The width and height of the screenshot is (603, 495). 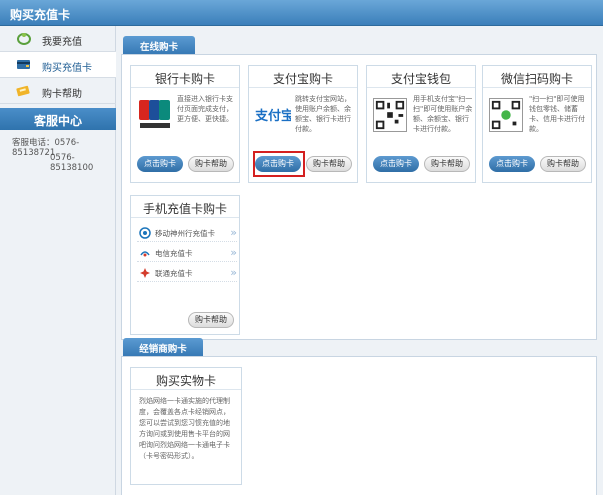 What do you see at coordinates (174, 253) in the screenshot?
I see `mobile-item-label: 电信充值卡` at bounding box center [174, 253].